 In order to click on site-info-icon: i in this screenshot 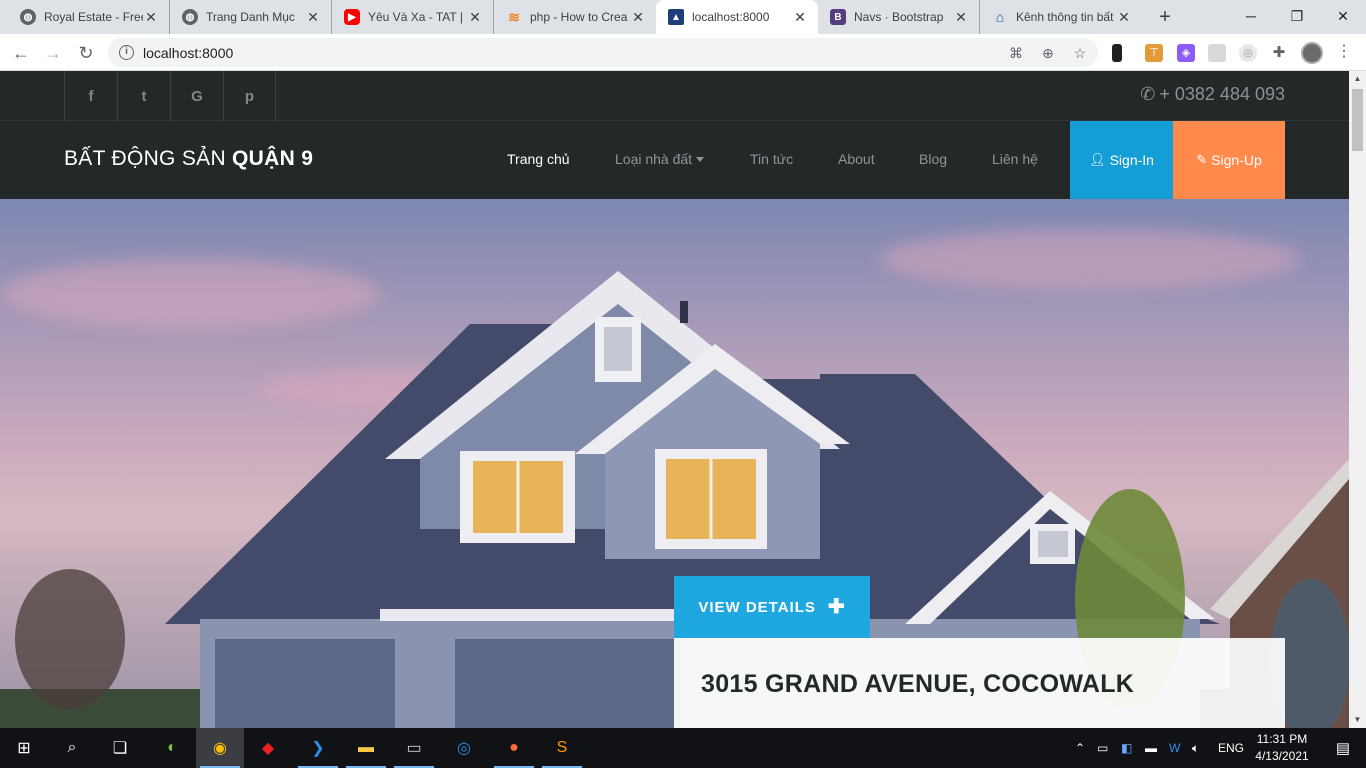, I will do `click(126, 52)`.